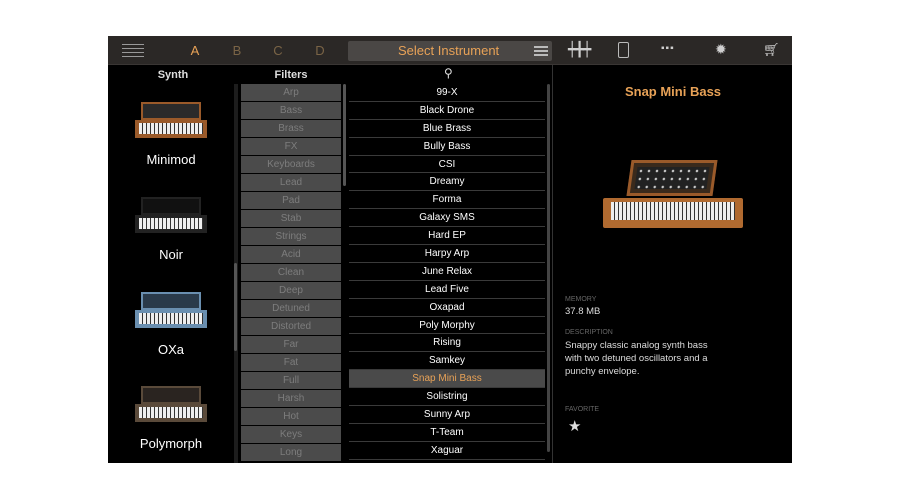 This screenshot has height=500, width=900. Describe the element at coordinates (721, 49) in the screenshot. I see `gear-icon: ✹` at that location.